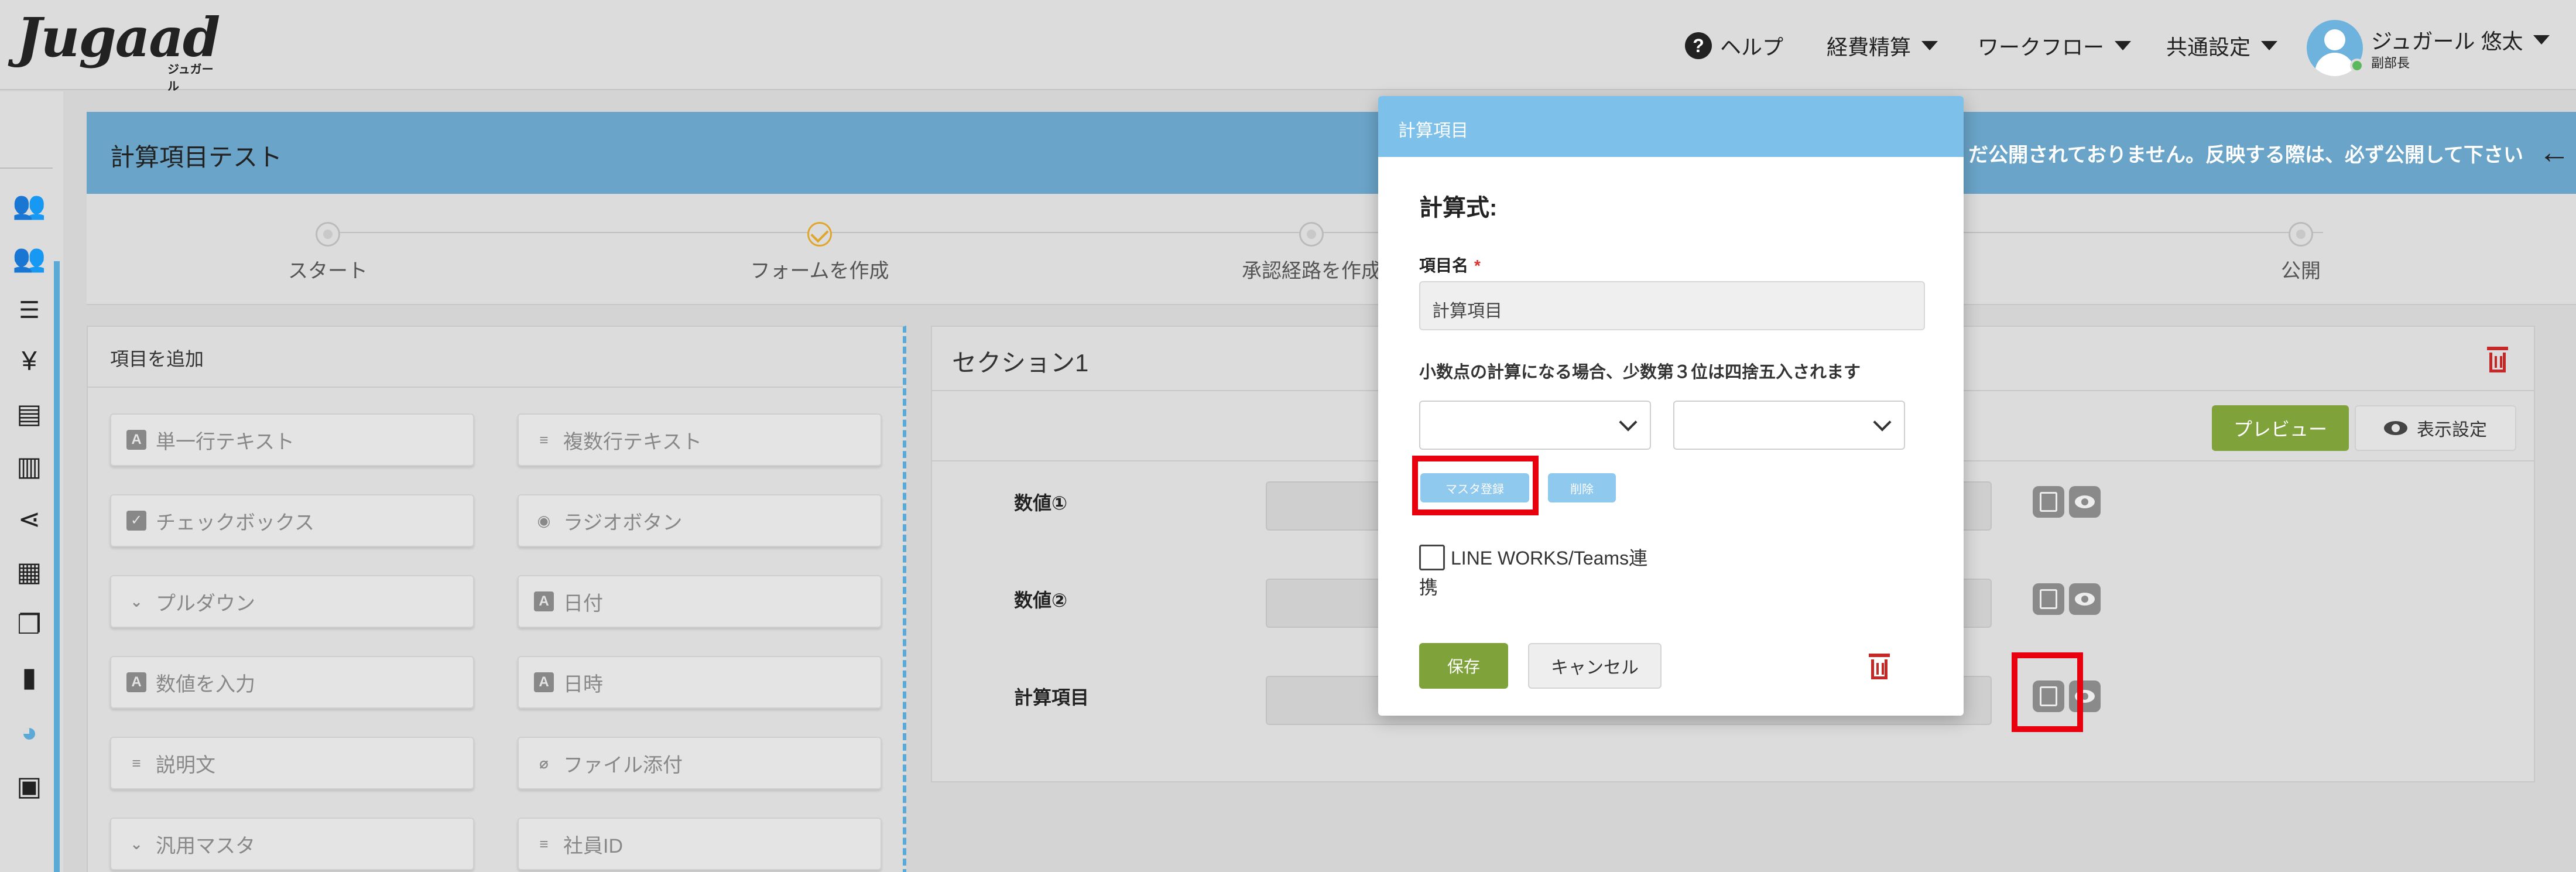 The image size is (2576, 872). Describe the element at coordinates (292, 520) in the screenshot. I see `field-checkbox: ✓ チェックボックス` at that location.